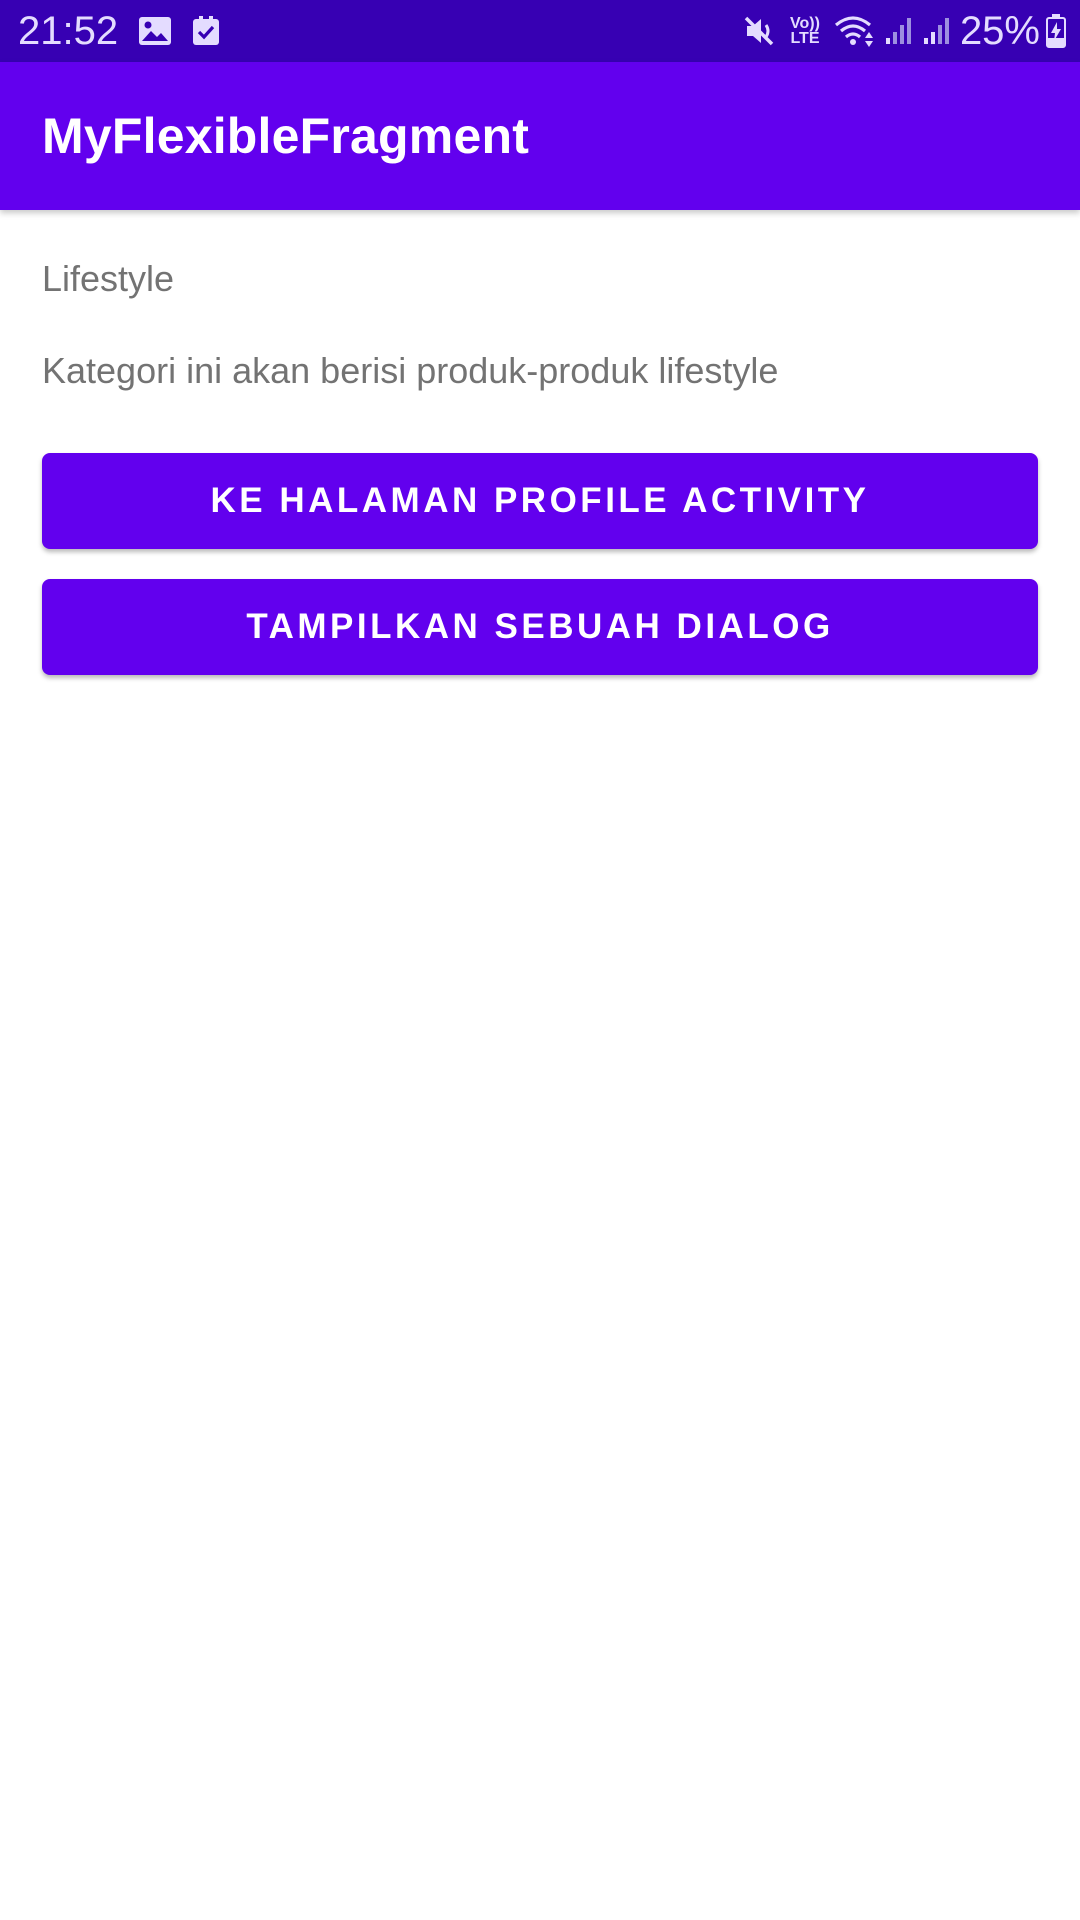 The height and width of the screenshot is (1920, 1080). I want to click on image-icon, so click(155, 31).